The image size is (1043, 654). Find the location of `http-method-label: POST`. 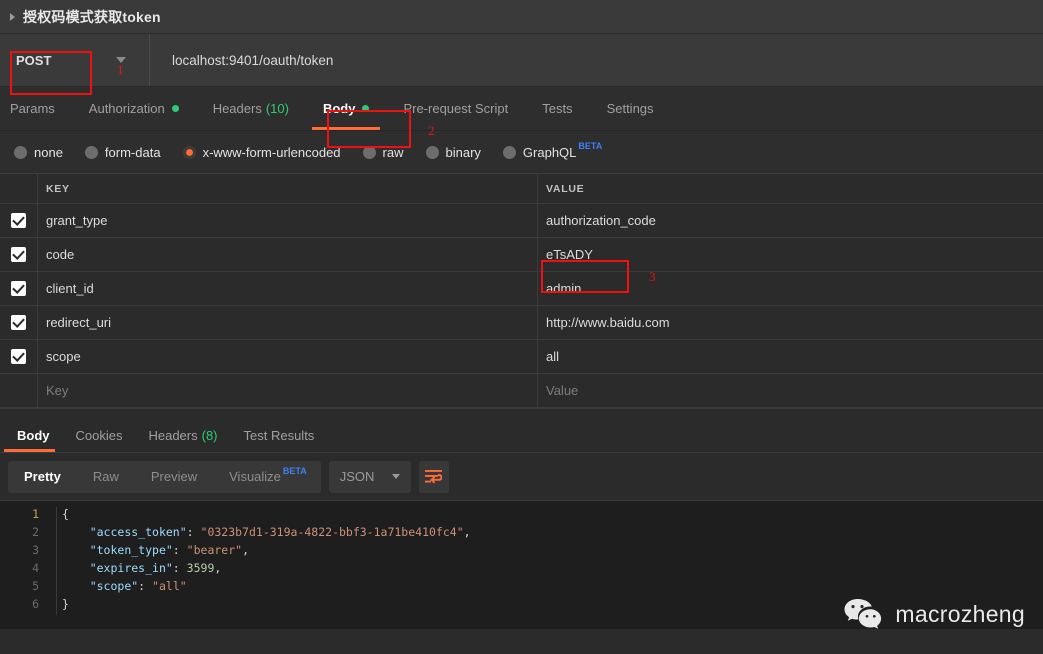

http-method-label: POST is located at coordinates (34, 60).